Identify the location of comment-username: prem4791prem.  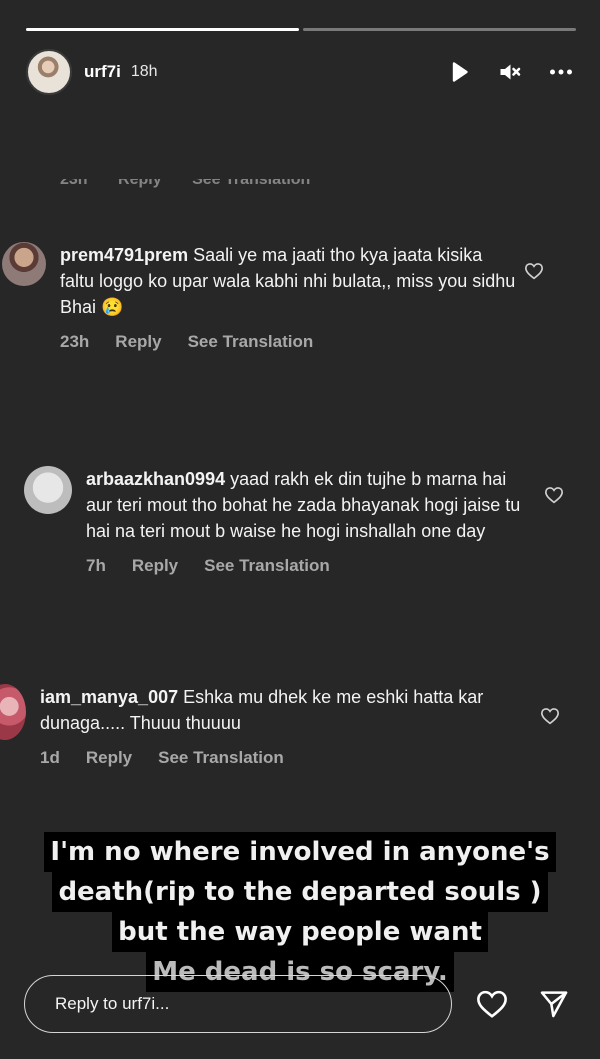
(124, 255).